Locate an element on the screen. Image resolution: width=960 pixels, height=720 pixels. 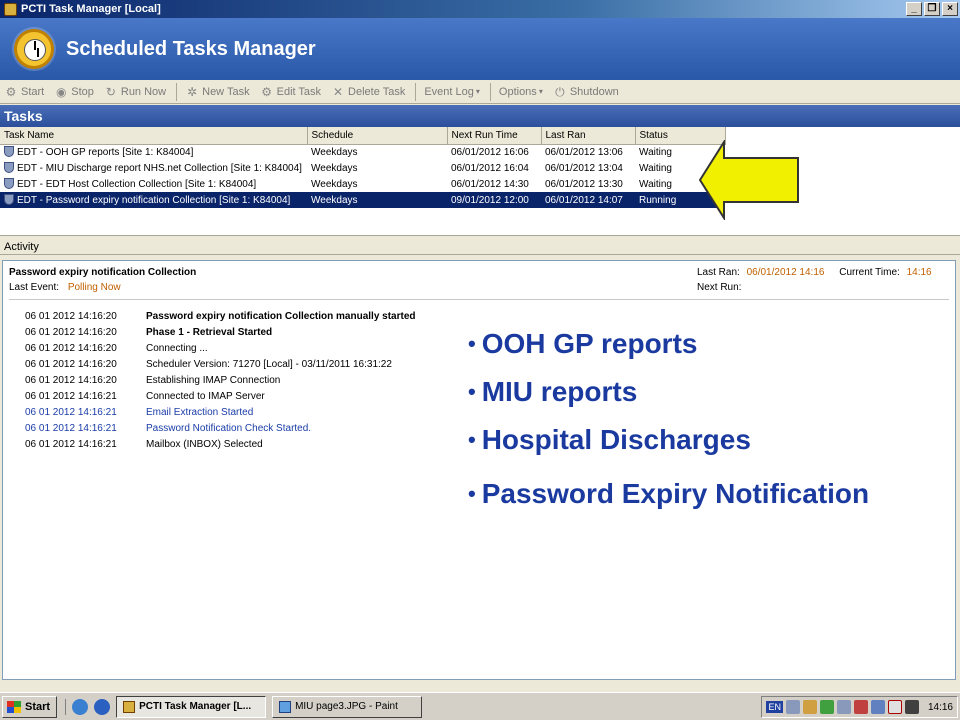
options-menu: Options ▾ is located at coordinates (521, 92).